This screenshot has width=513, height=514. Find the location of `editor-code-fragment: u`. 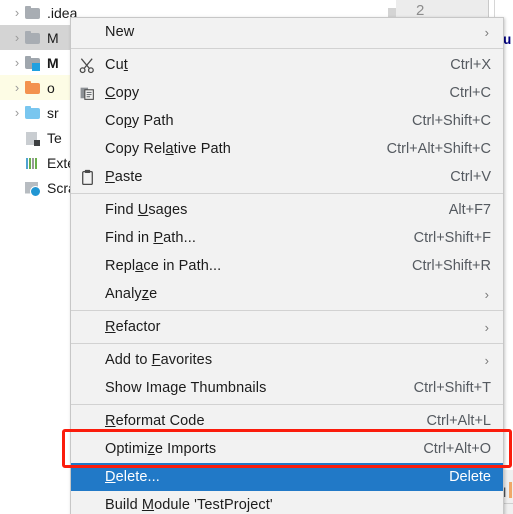

editor-code-fragment: u is located at coordinates (507, 41).